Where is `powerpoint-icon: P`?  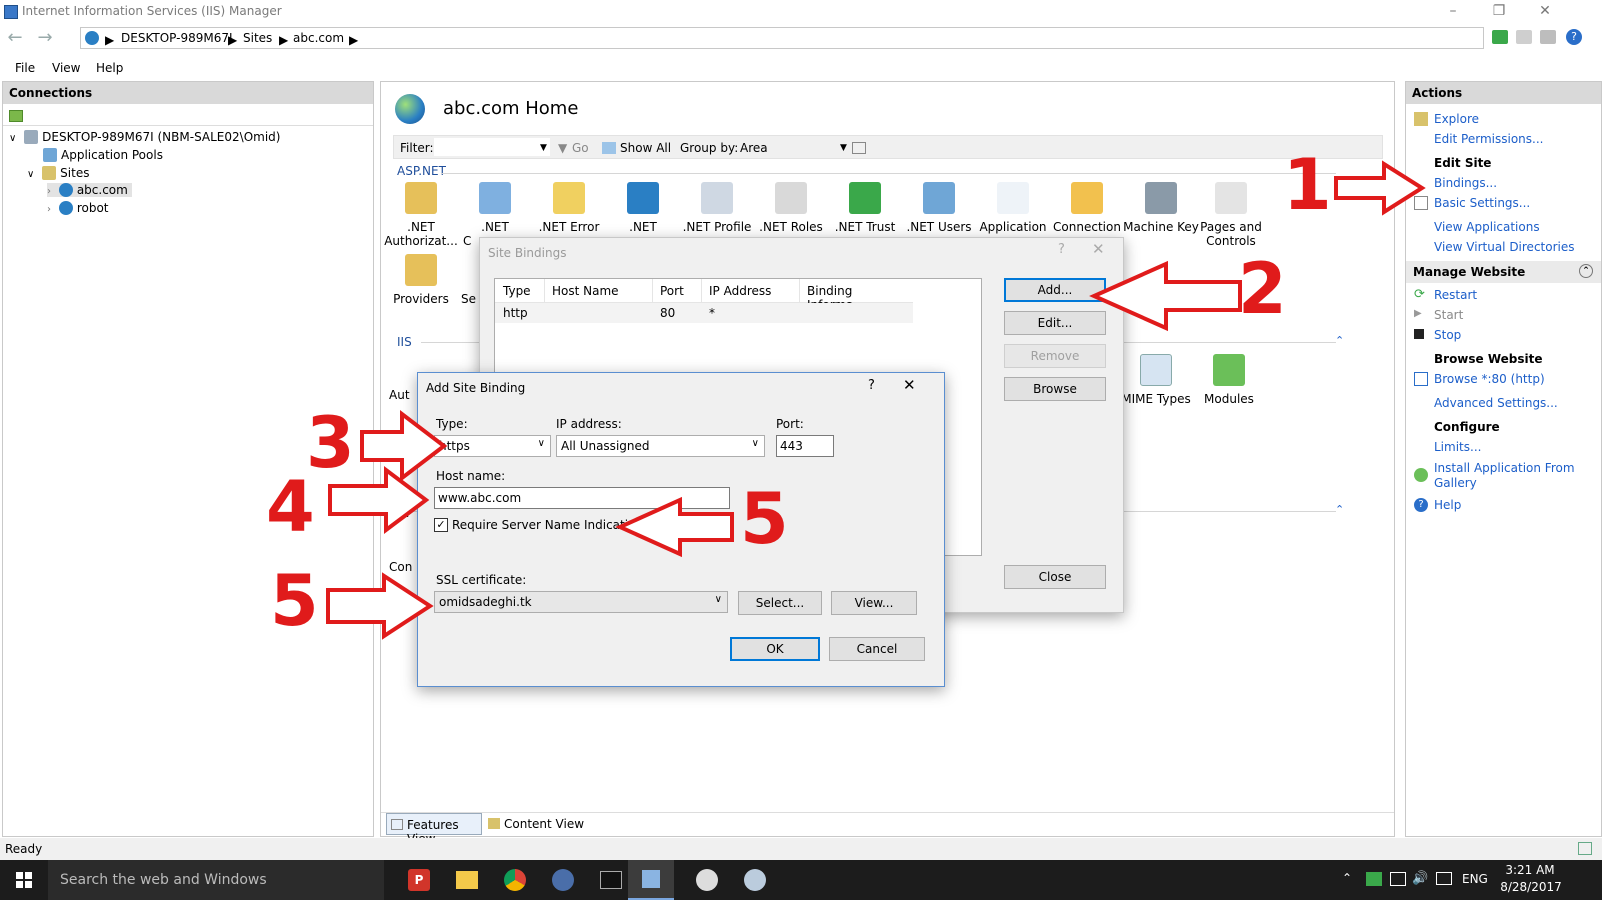 powerpoint-icon: P is located at coordinates (419, 880).